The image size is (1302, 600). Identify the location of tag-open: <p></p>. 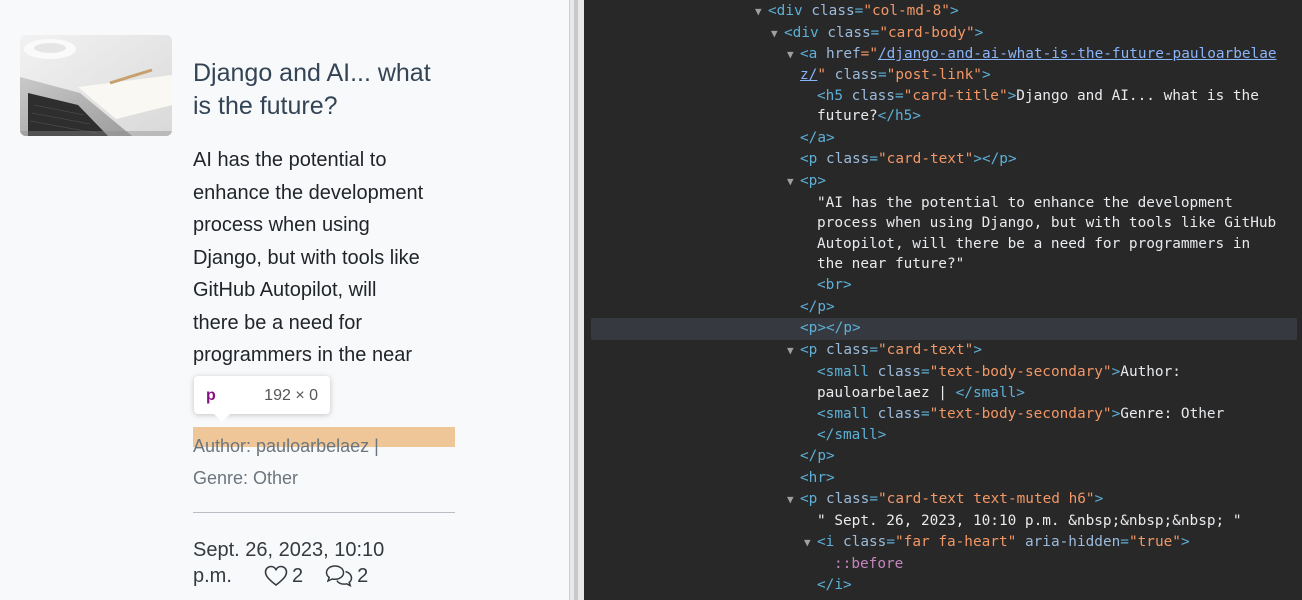
(830, 328).